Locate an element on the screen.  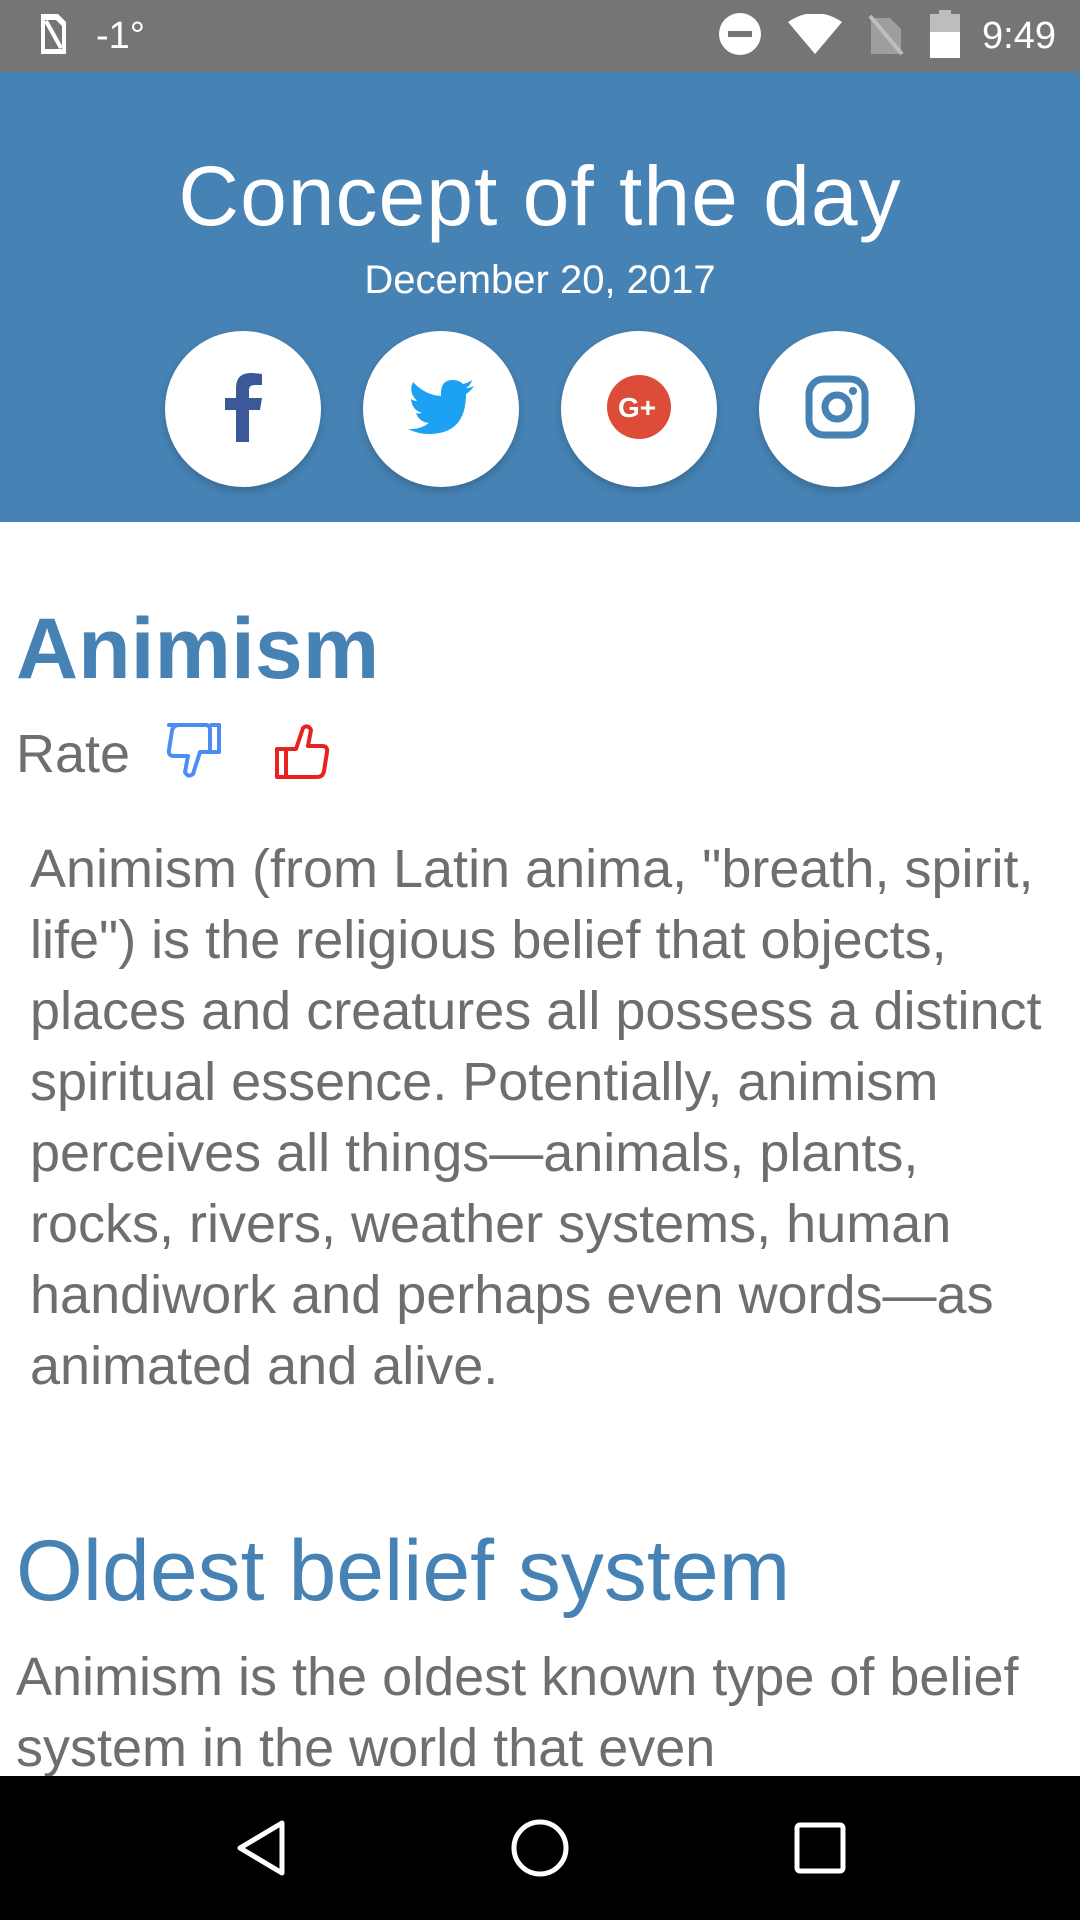
home-button is located at coordinates (540, 1848).